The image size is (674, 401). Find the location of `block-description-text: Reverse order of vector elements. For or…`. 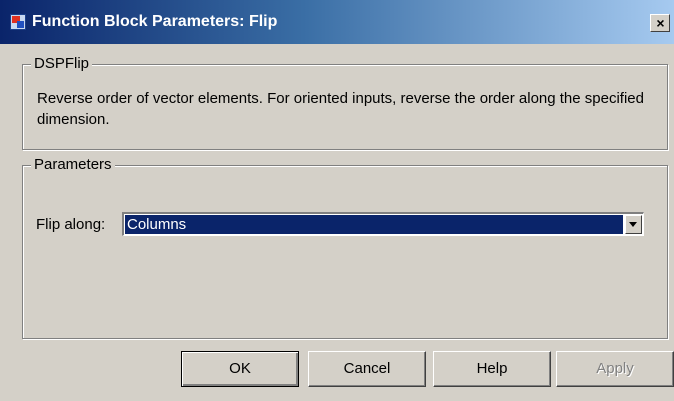

block-description-text: Reverse order of vector elements. For or… is located at coordinates (340, 109).